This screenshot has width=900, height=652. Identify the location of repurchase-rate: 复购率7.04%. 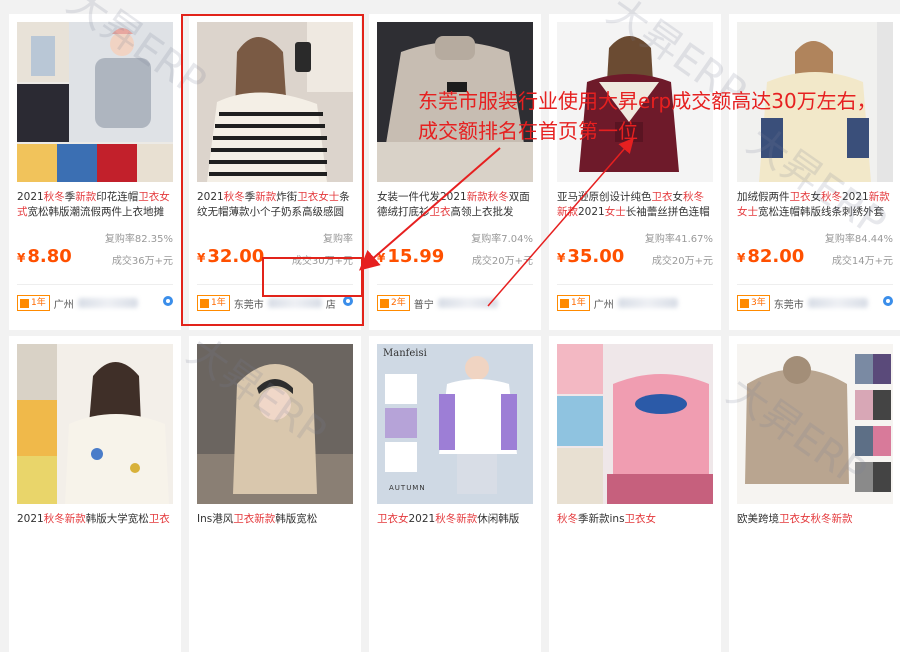
(502, 239).